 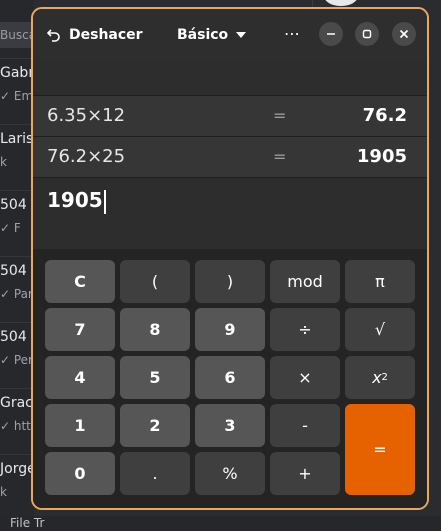 What do you see at coordinates (104, 201) in the screenshot?
I see `text-caret` at bounding box center [104, 201].